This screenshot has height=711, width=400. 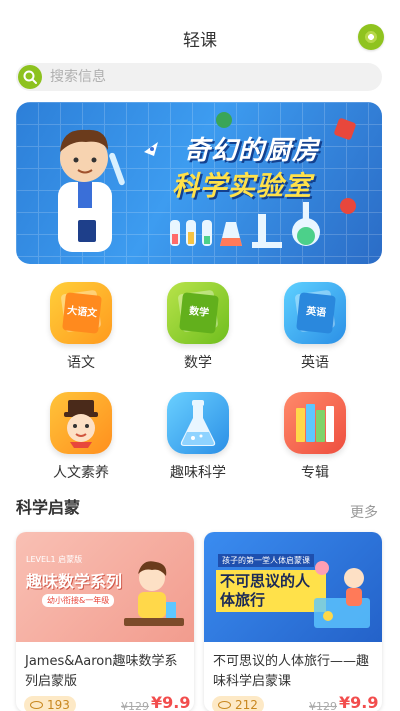 What do you see at coordinates (198, 423) in the screenshot?
I see `flask-icon` at bounding box center [198, 423].